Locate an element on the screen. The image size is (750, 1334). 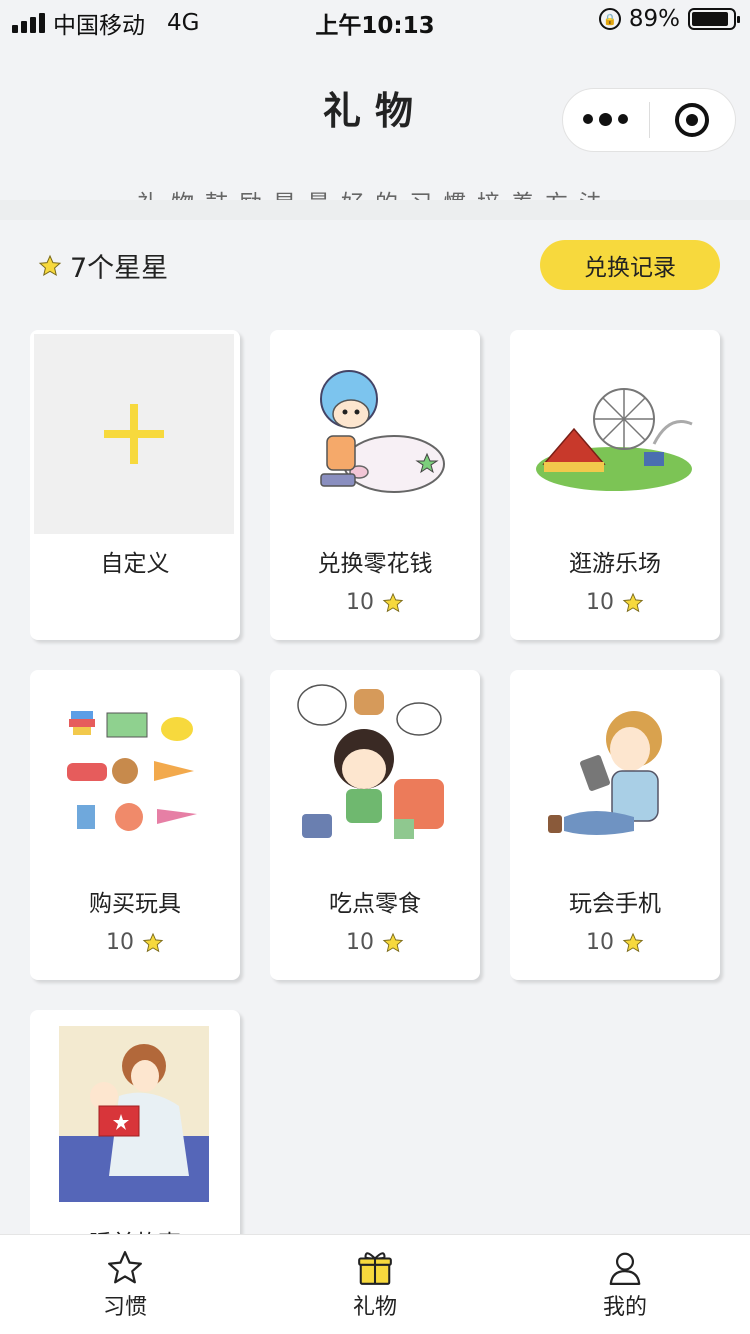
gift-name: 吃点零食 is located at coordinates (375, 904).